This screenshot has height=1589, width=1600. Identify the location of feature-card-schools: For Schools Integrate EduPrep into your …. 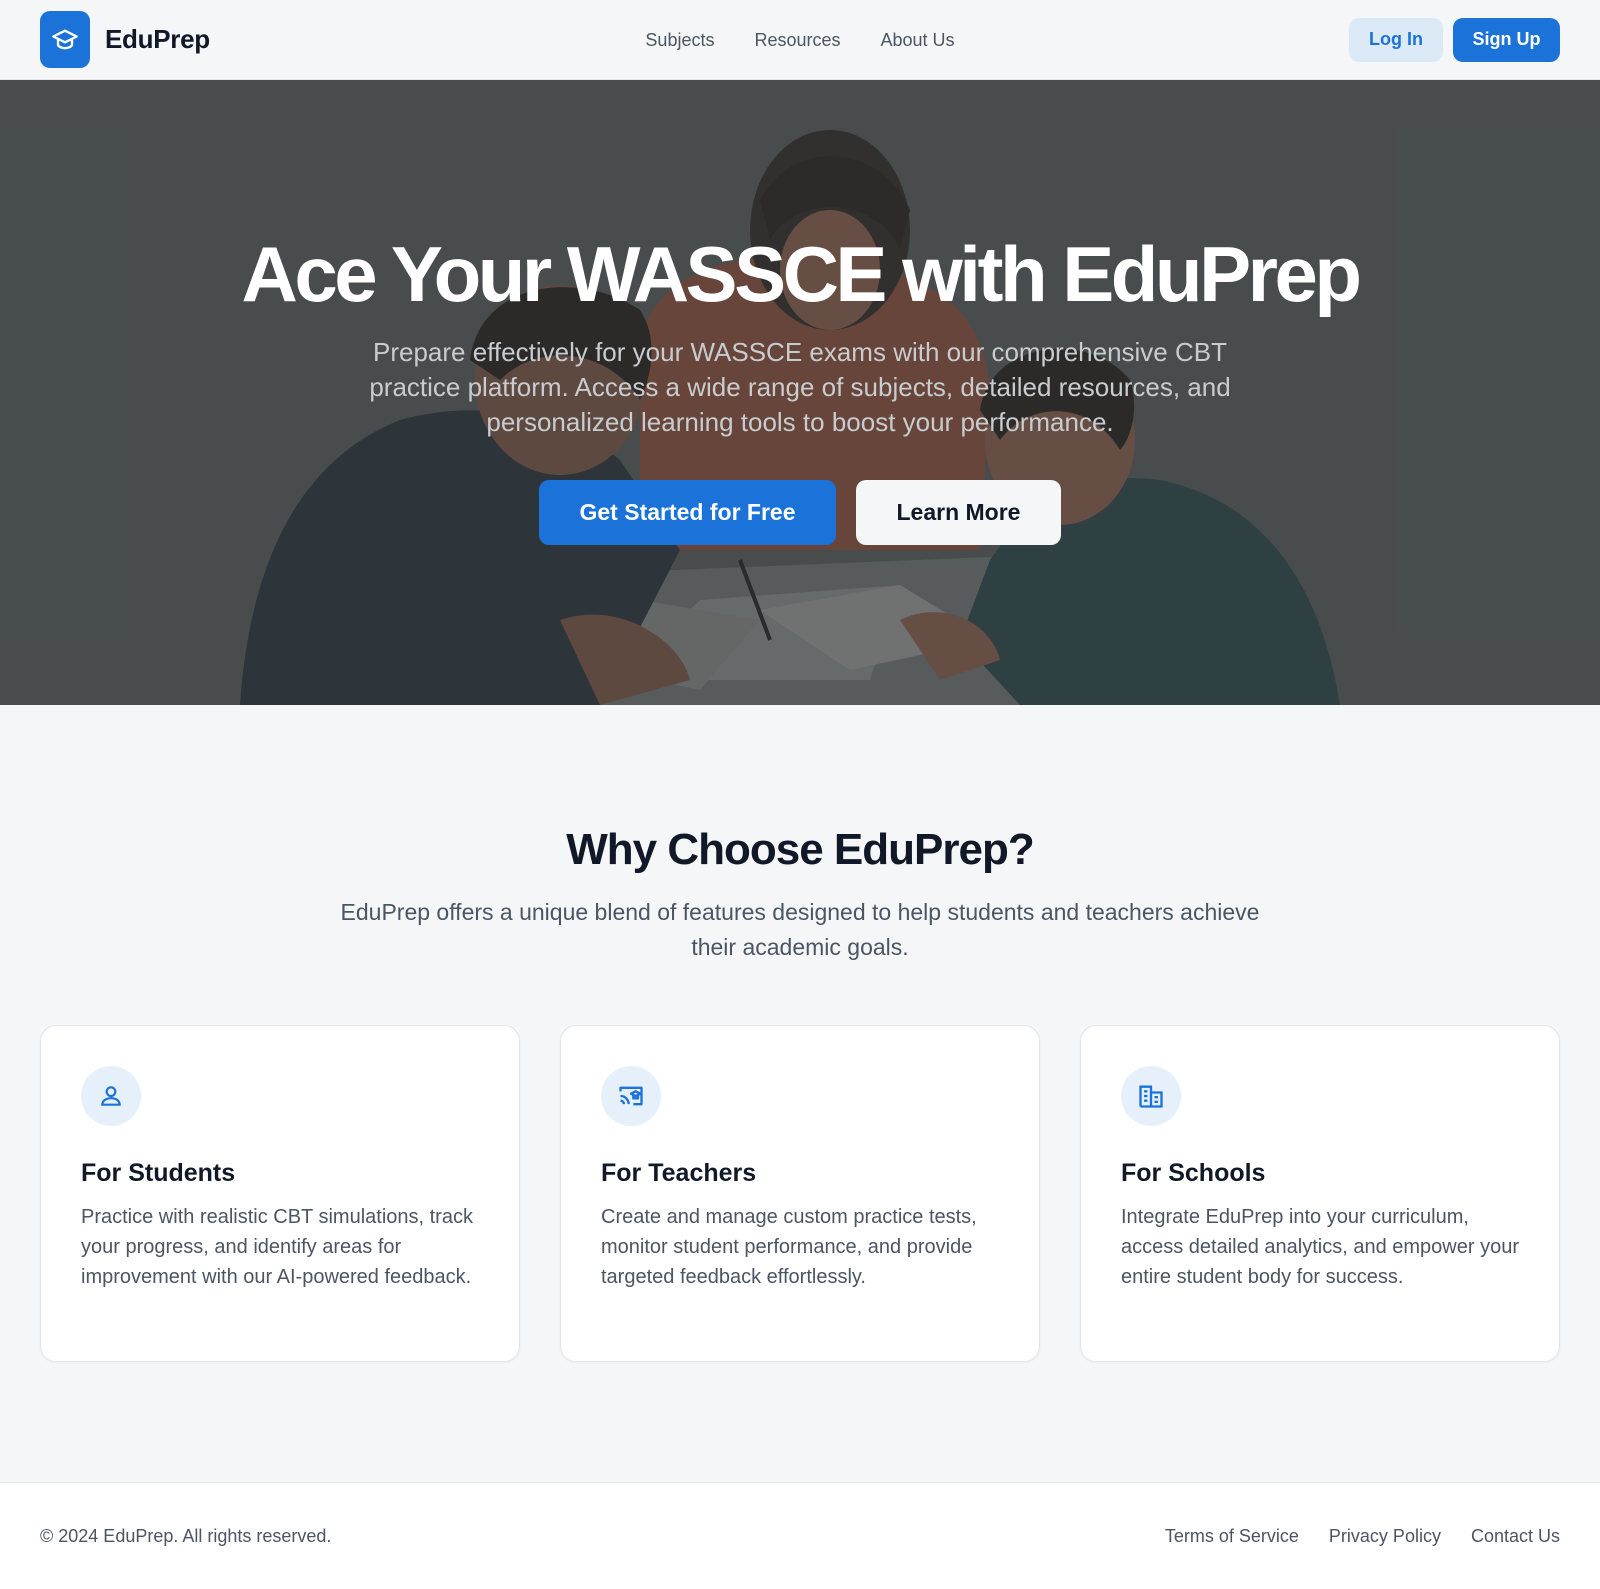
(1320, 1193).